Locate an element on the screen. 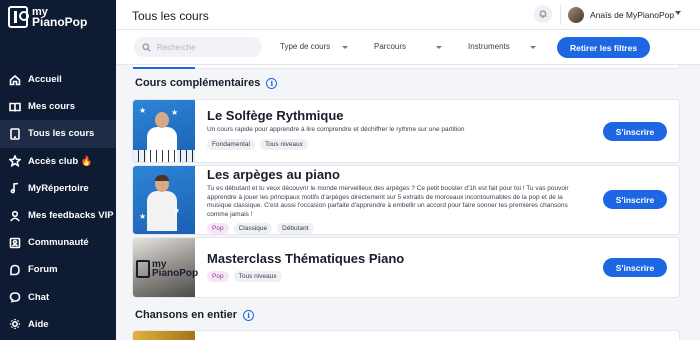  user-name: Anaïs de MyPianoPop is located at coordinates (632, 15).